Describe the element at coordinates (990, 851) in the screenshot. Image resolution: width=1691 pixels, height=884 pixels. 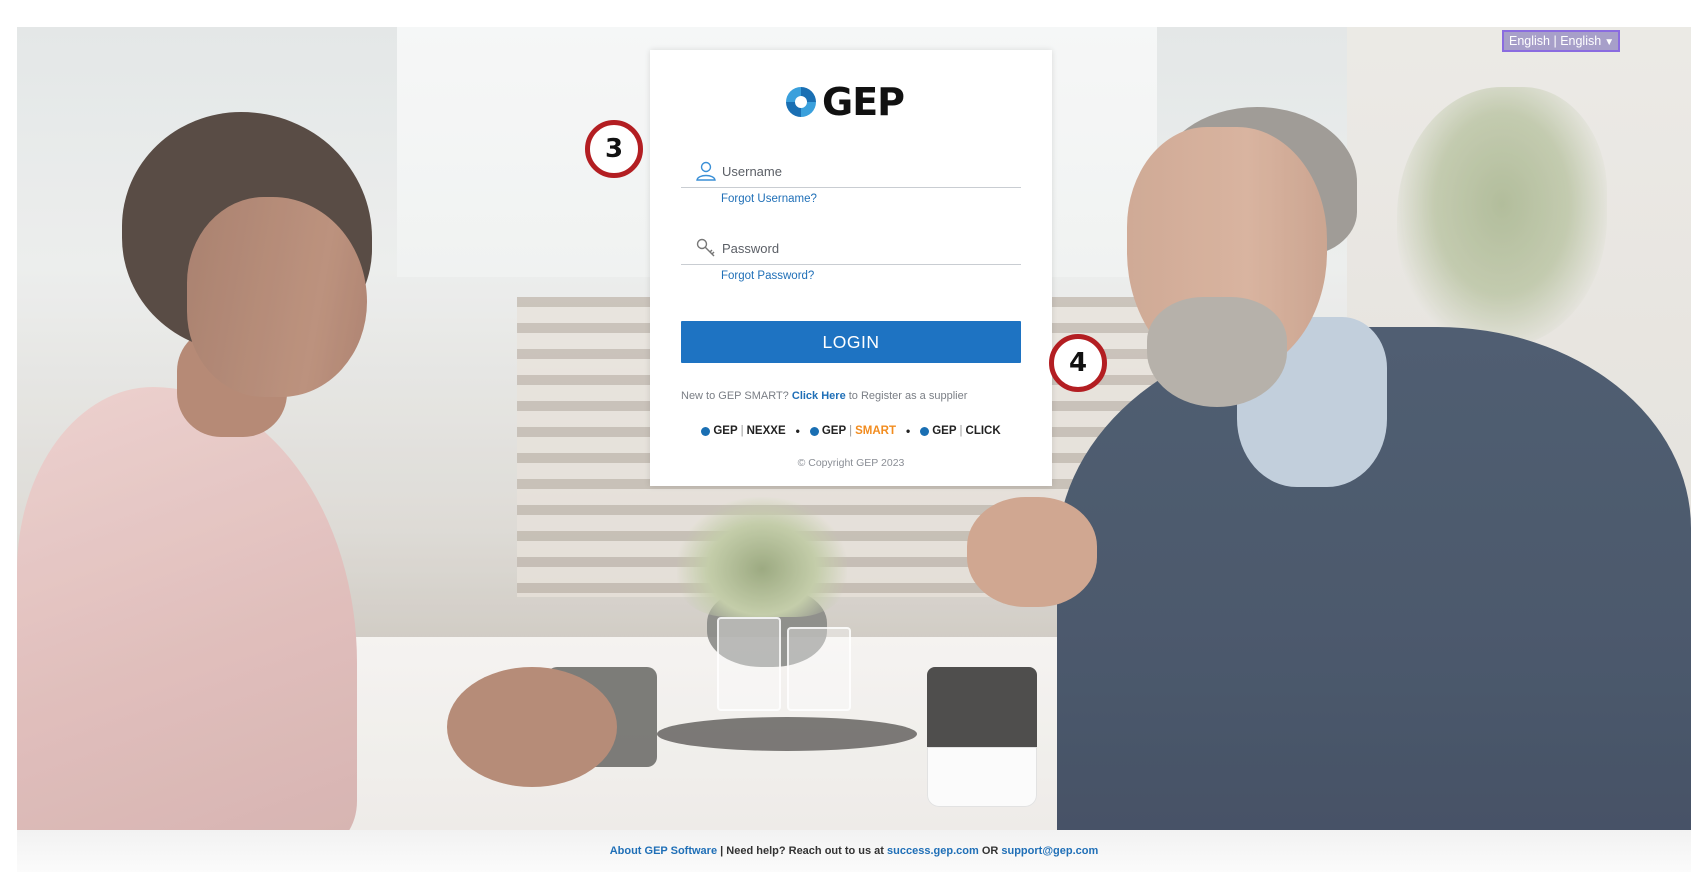
I see `footer-or-text: OR` at that location.